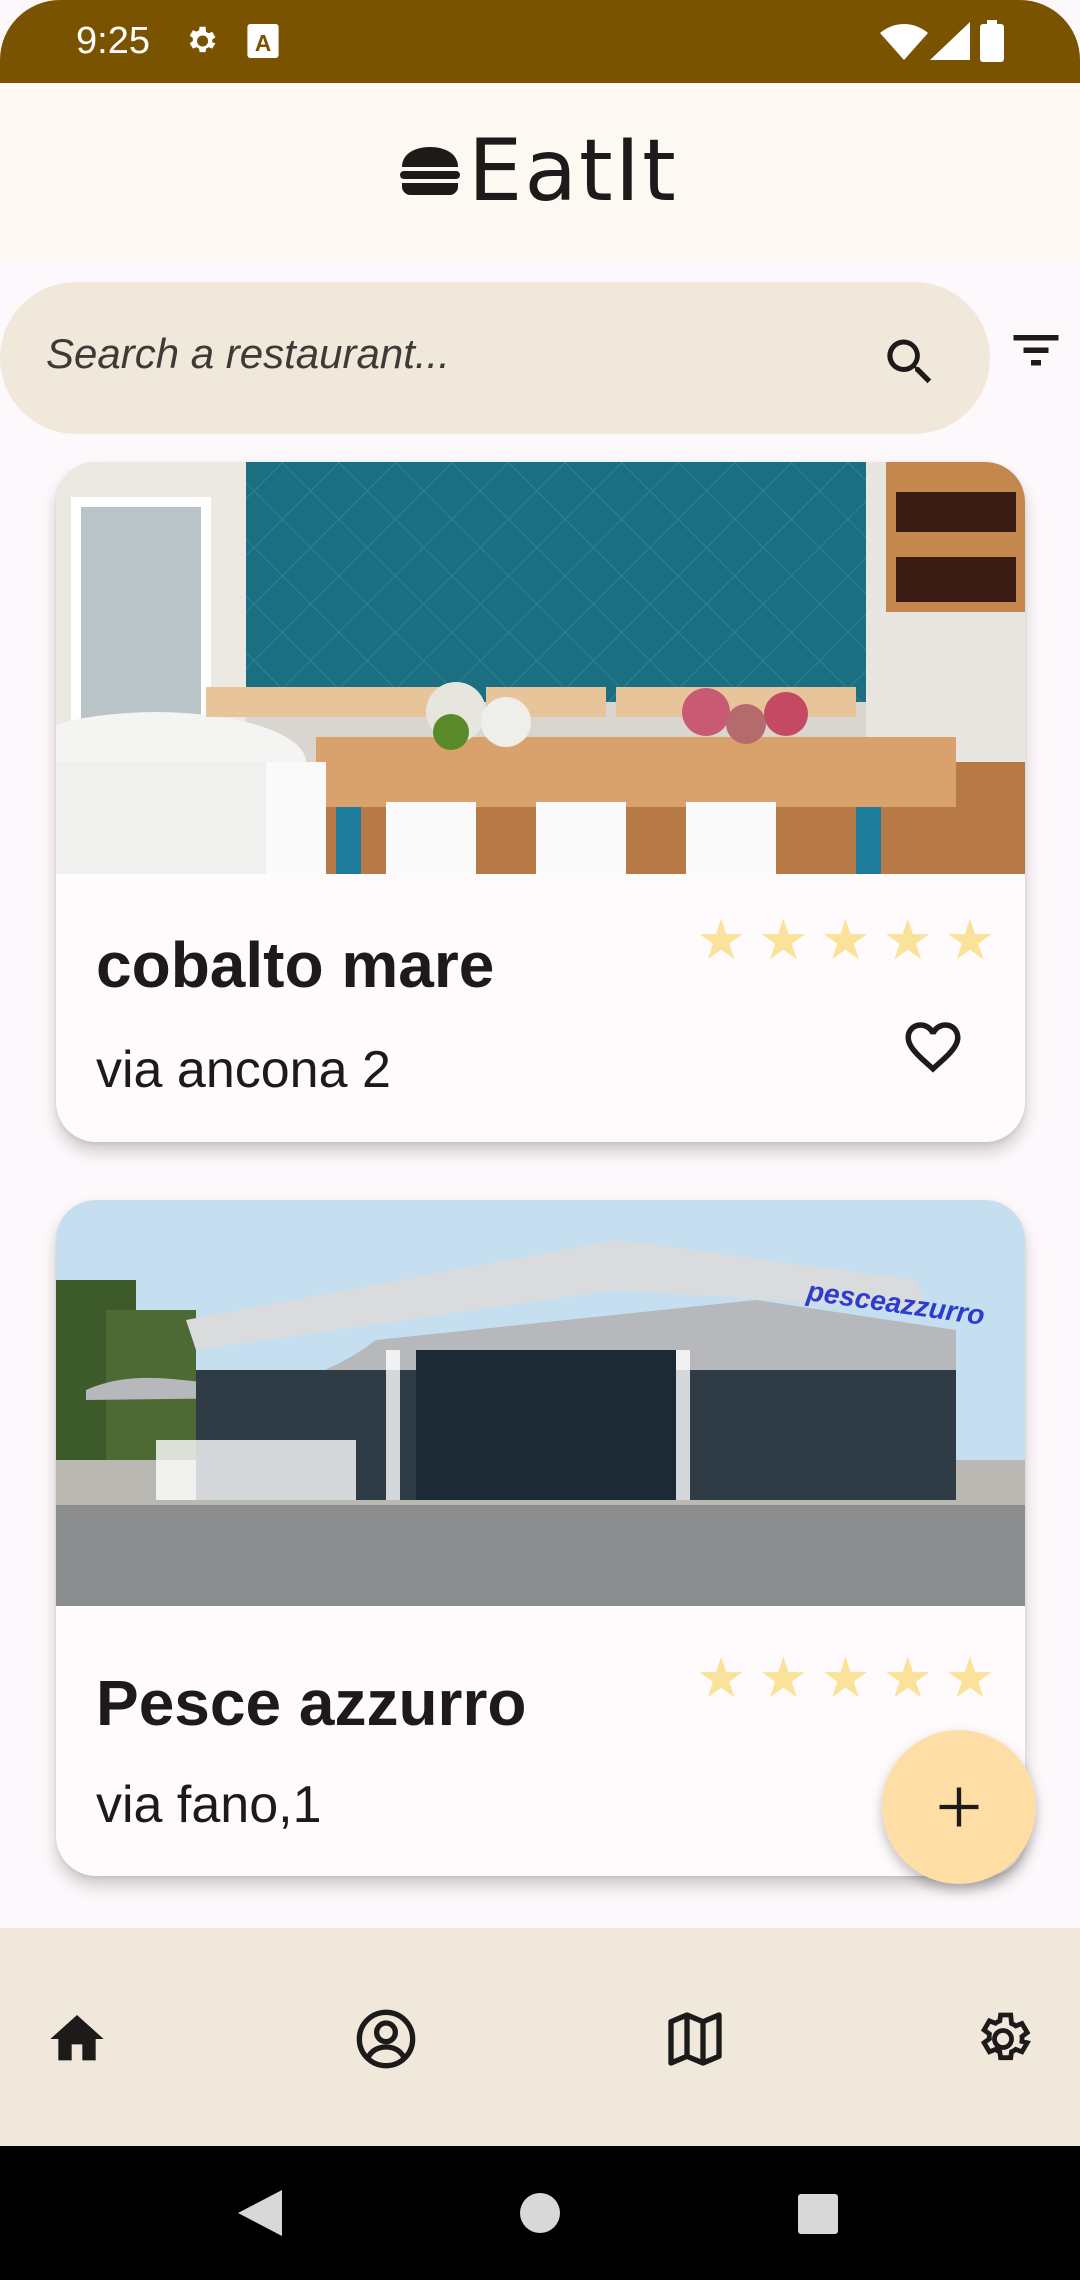 This screenshot has width=1080, height=2280. I want to click on home-circle-icon, so click(540, 2213).